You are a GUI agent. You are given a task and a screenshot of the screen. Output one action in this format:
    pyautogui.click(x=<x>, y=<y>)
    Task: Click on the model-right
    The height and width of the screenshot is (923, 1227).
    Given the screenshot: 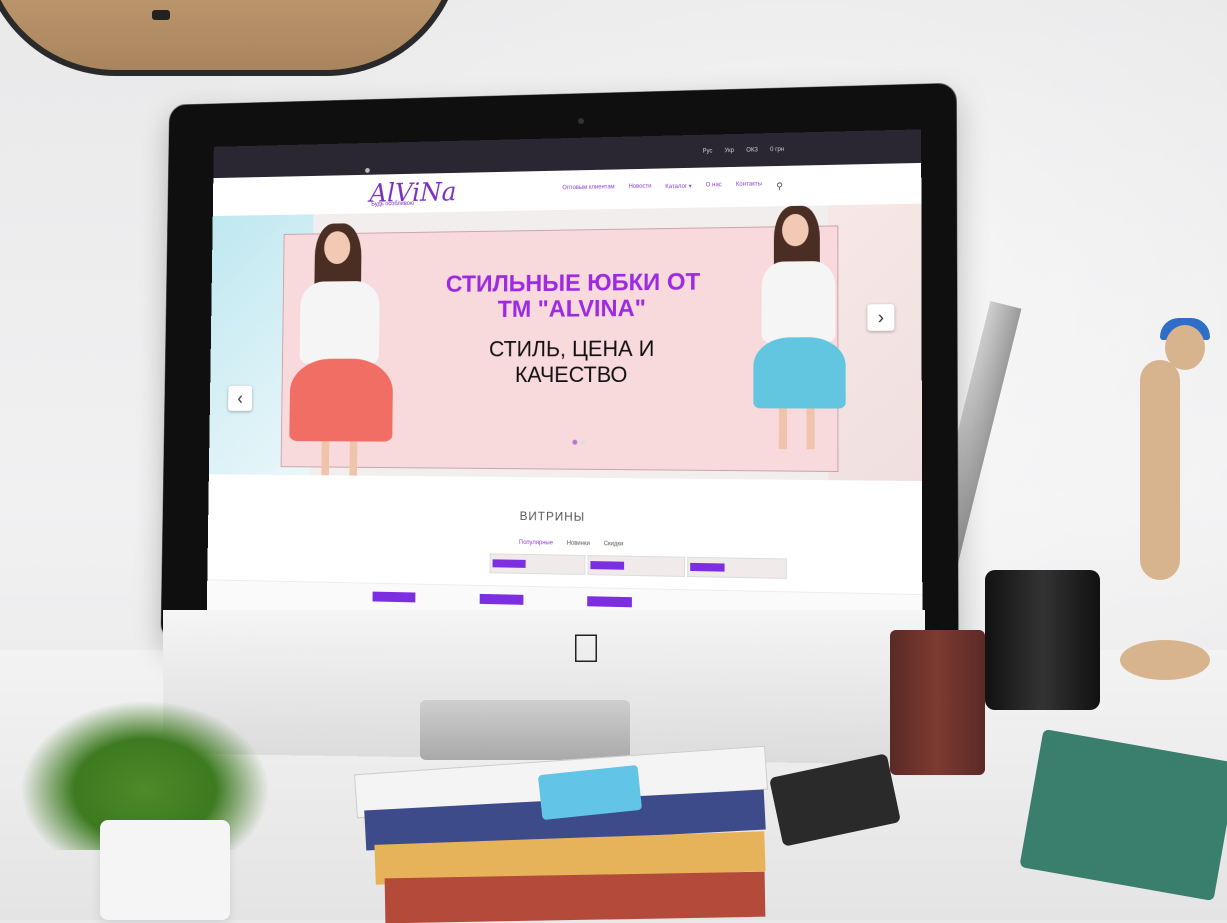 What is the action you would take?
    pyautogui.click(x=799, y=327)
    